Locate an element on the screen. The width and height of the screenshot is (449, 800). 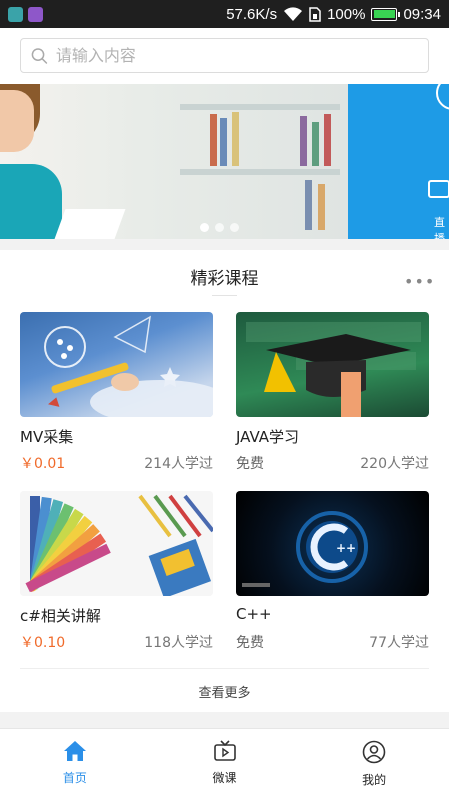
course-card: JAVA学习 免费 220人学过 is located at coordinates (332, 392).